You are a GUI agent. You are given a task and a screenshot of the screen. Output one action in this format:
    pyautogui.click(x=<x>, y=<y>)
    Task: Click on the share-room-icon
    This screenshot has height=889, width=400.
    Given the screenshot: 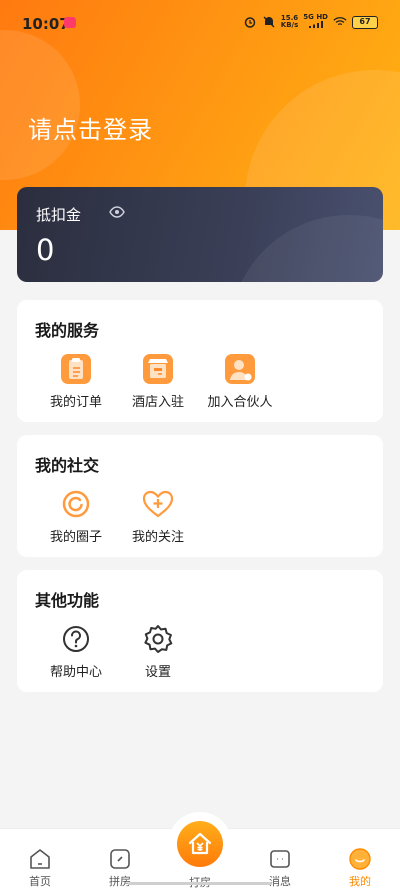 What is the action you would take?
    pyautogui.click(x=120, y=859)
    